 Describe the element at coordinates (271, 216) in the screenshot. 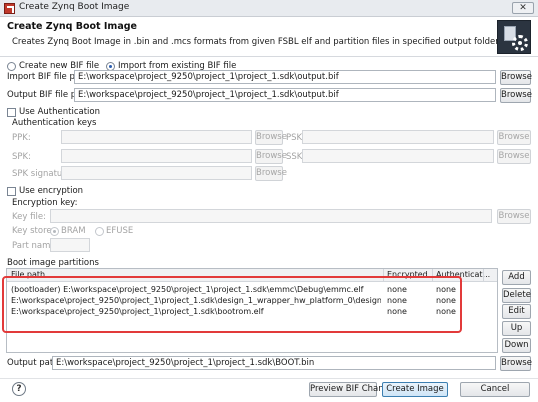

I see `key-file-input` at that location.